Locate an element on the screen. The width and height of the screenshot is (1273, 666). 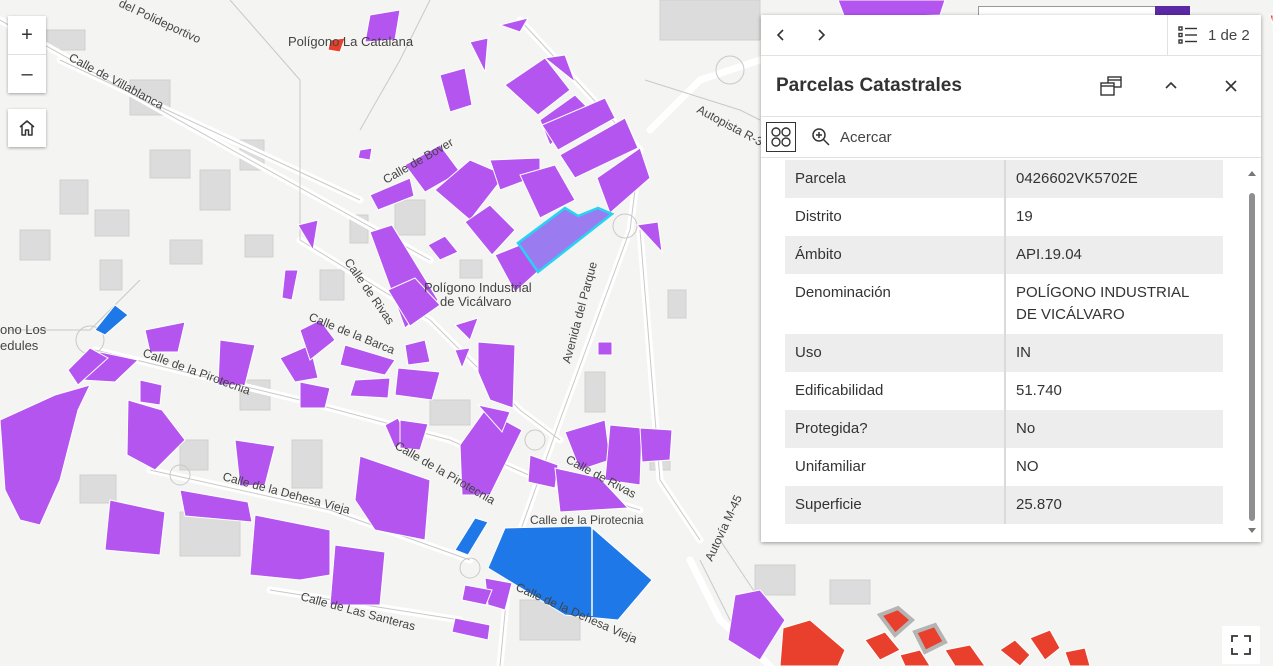
map-label-industrial-1: Polígono Industrial is located at coordinates (478, 287).